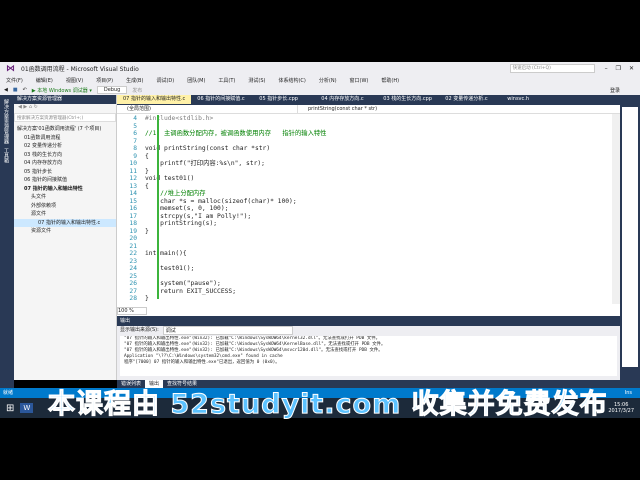 This screenshot has width=640, height=480. I want to click on restore-button: ❐, so click(618, 68).